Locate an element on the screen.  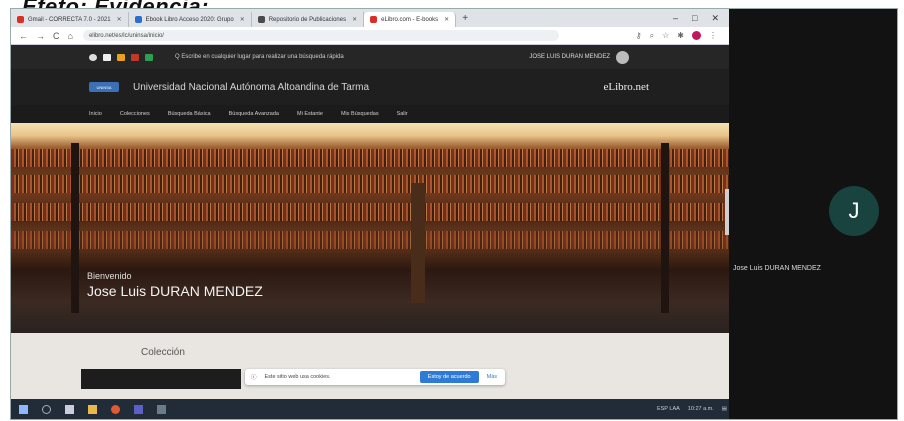
section-title: Colección is located at coordinates (163, 352).